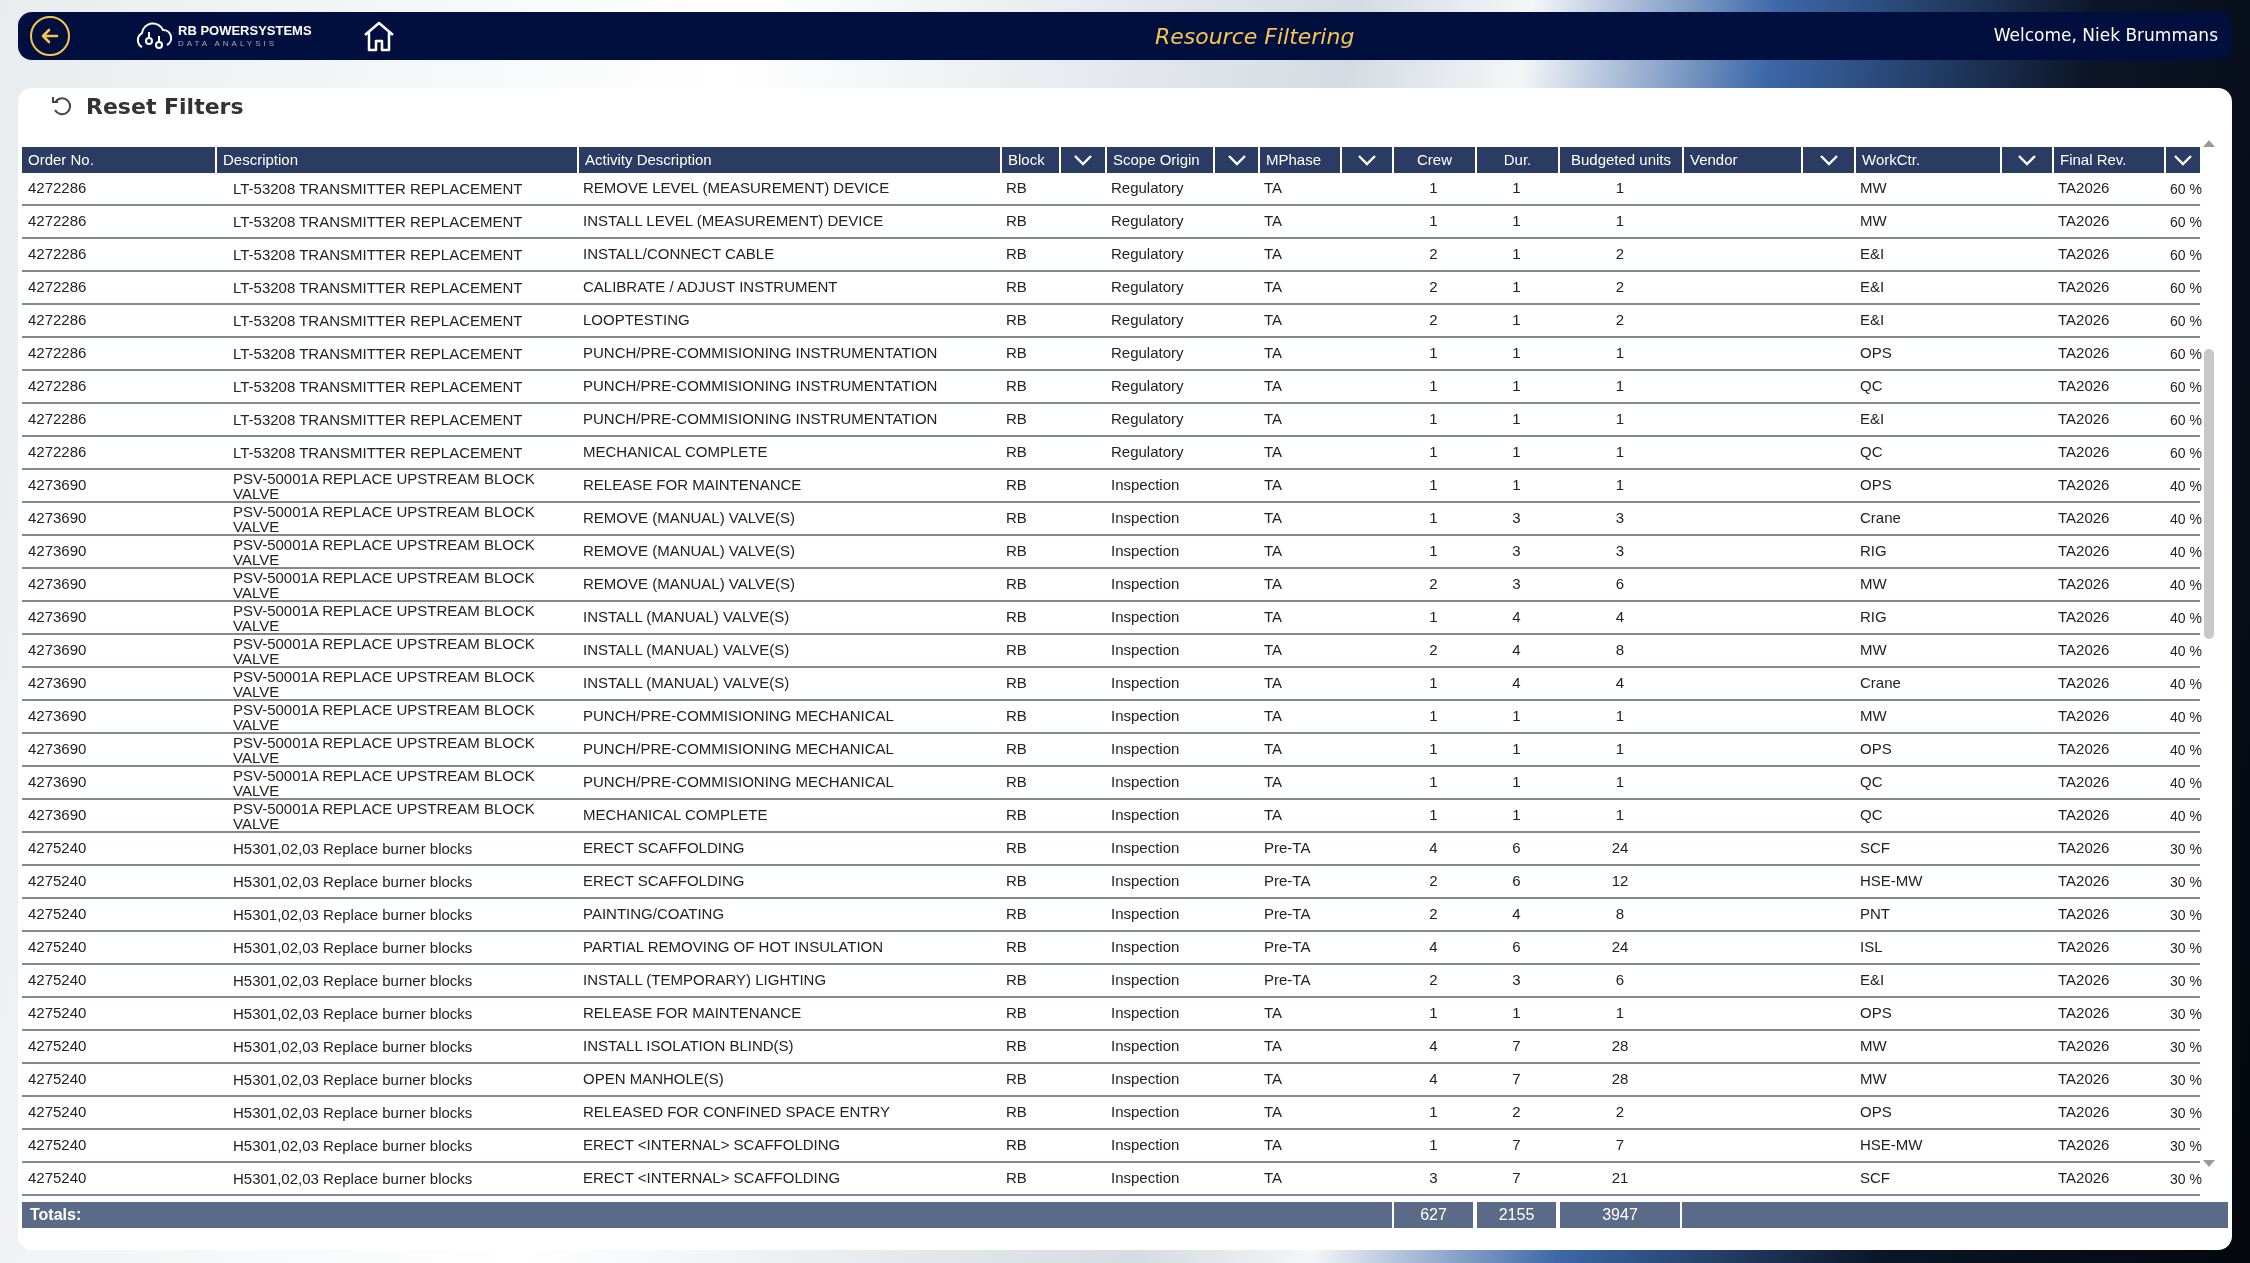 Image resolution: width=2250 pixels, height=1263 pixels. Describe the element at coordinates (1741, 160) in the screenshot. I see `column-header: Vendor` at that location.